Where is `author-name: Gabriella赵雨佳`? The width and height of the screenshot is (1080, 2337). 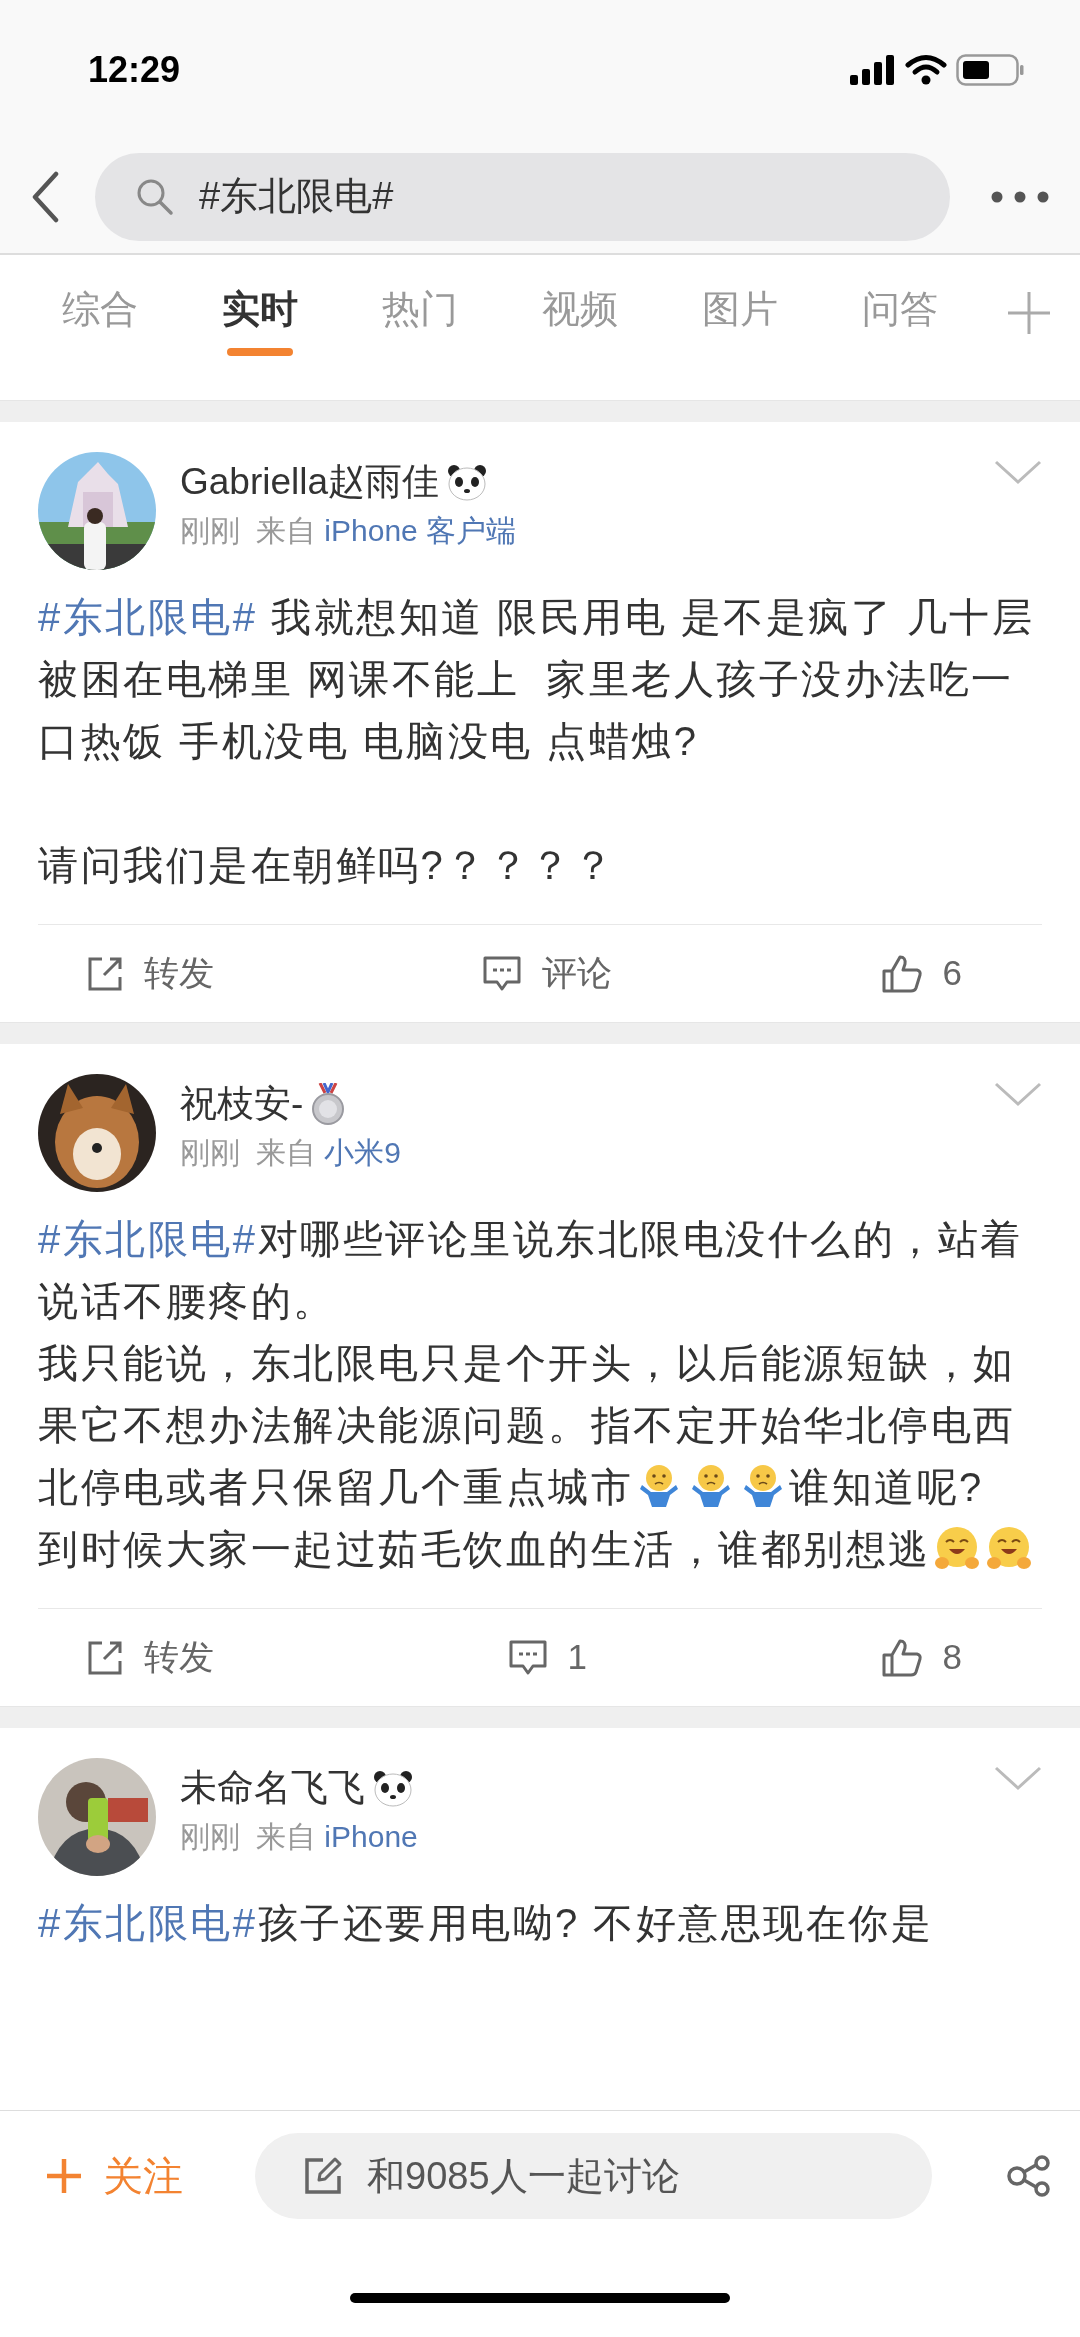 author-name: Gabriella赵雨佳 is located at coordinates (310, 482).